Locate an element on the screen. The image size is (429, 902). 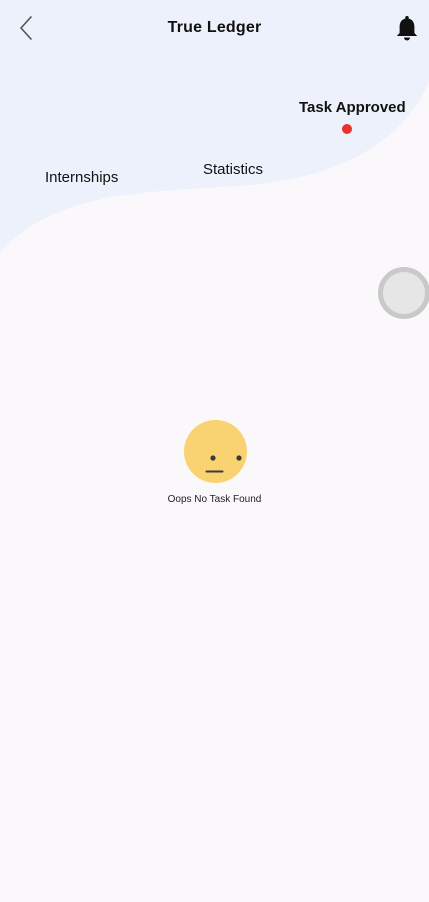
empty-state: Oops No Task Found is located at coordinates (214, 470).